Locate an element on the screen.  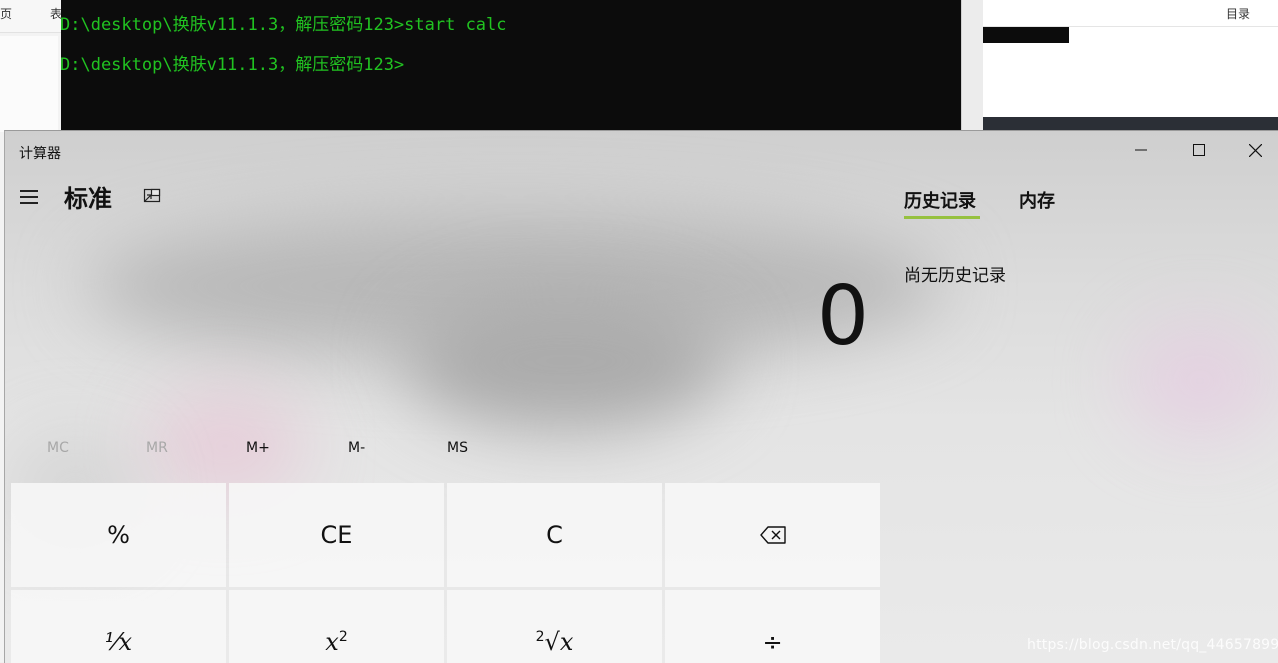
memory-recall-button: MR is located at coordinates (157, 448).